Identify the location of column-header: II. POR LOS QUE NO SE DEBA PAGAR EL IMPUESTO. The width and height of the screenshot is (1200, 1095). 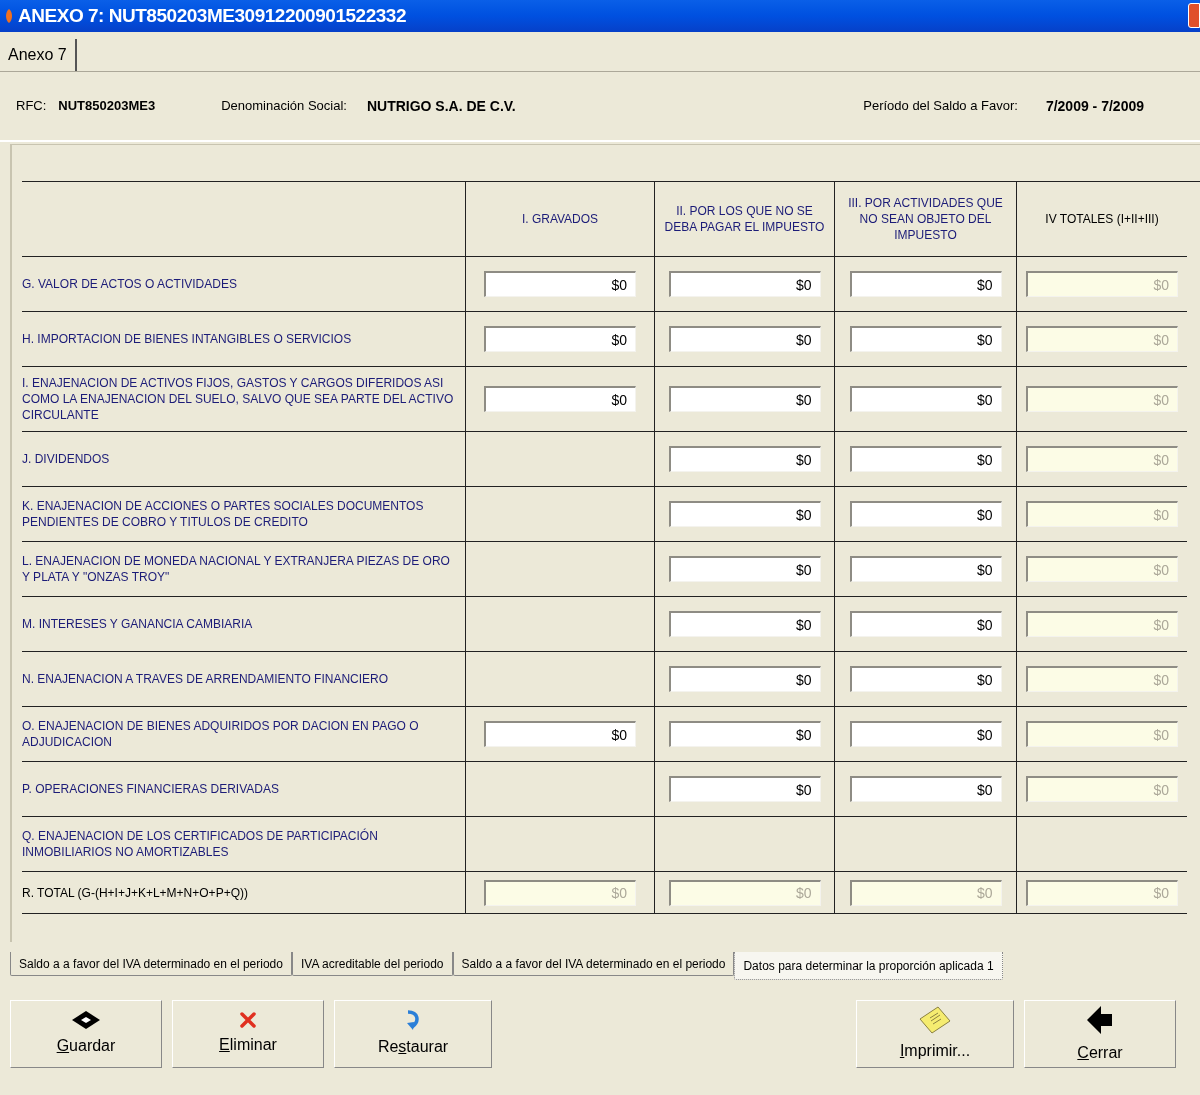
(744, 219).